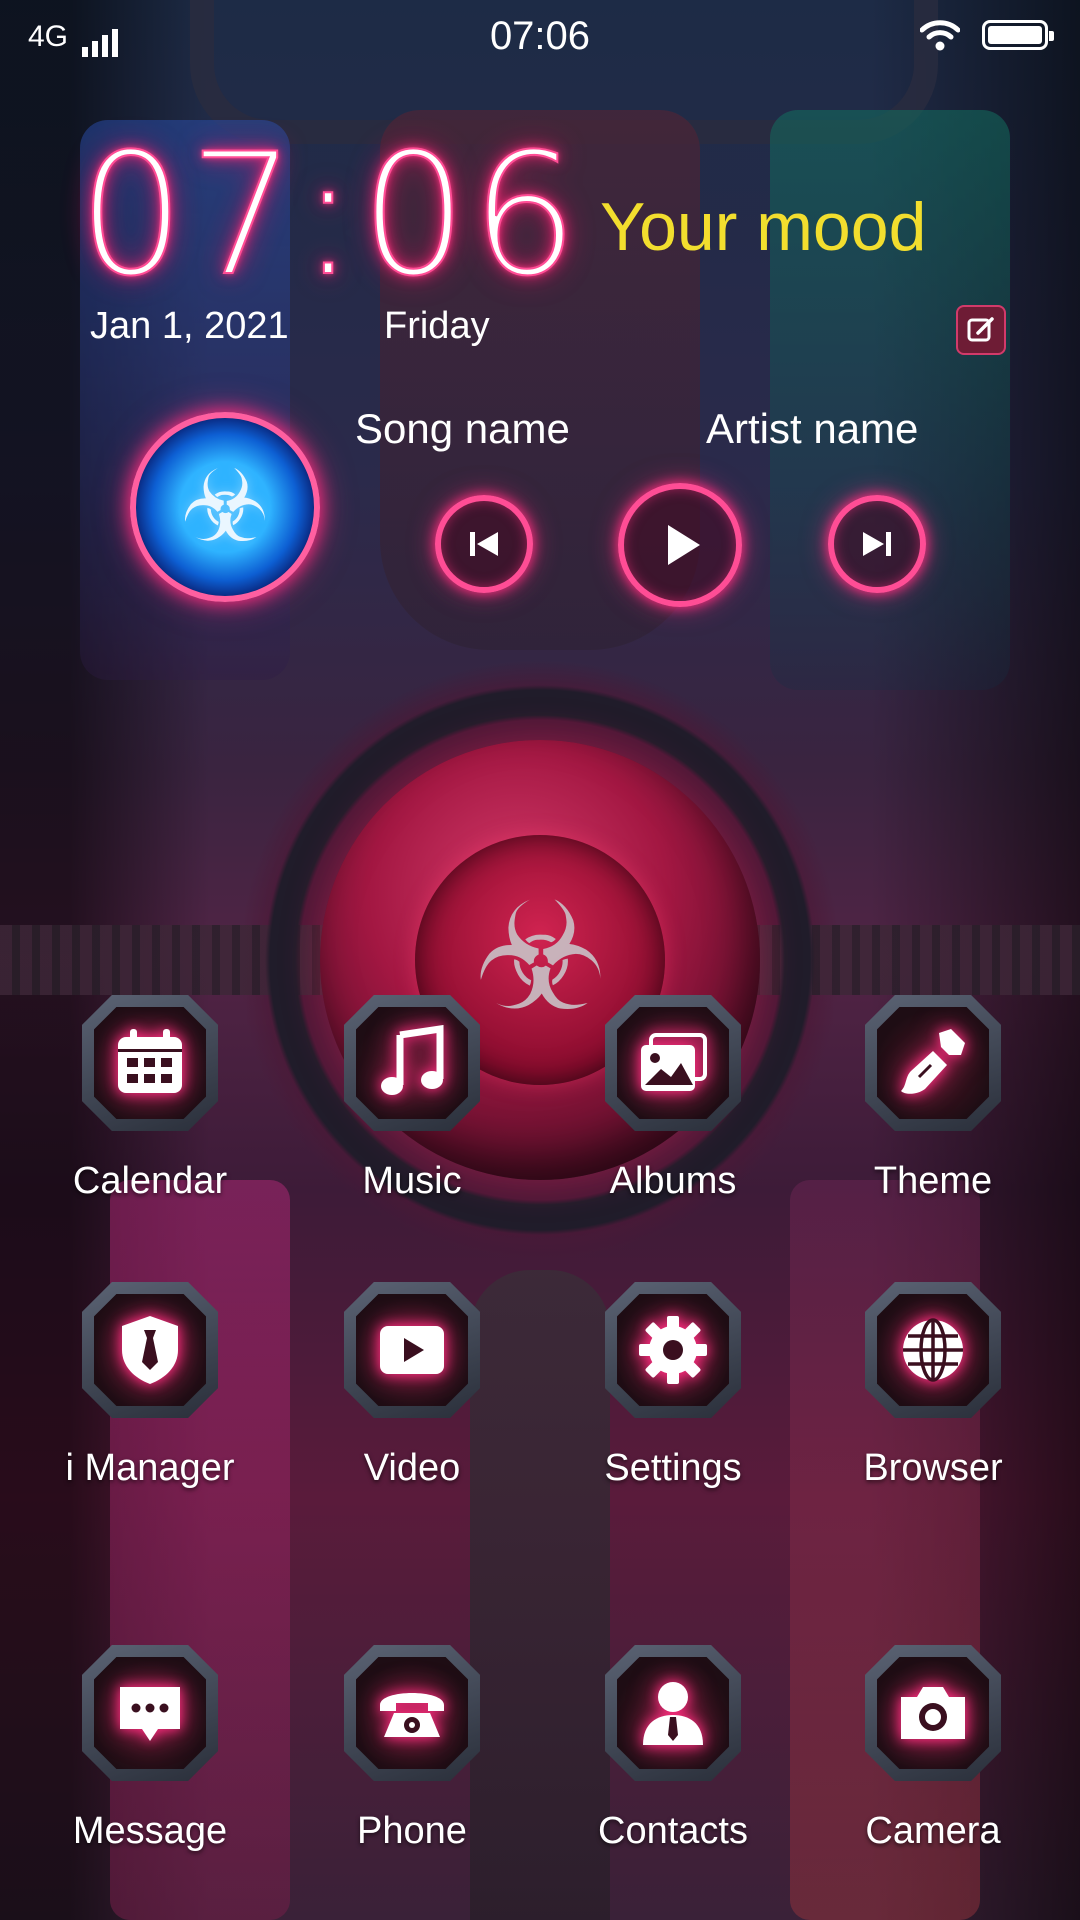 The width and height of the screenshot is (1080, 1920). What do you see at coordinates (150, 1831) in the screenshot?
I see `app-label: Message` at bounding box center [150, 1831].